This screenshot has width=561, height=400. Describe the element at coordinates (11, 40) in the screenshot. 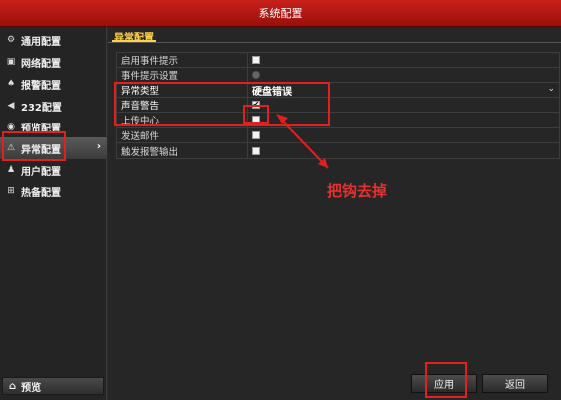

I see `gear-icon: ⚙` at that location.